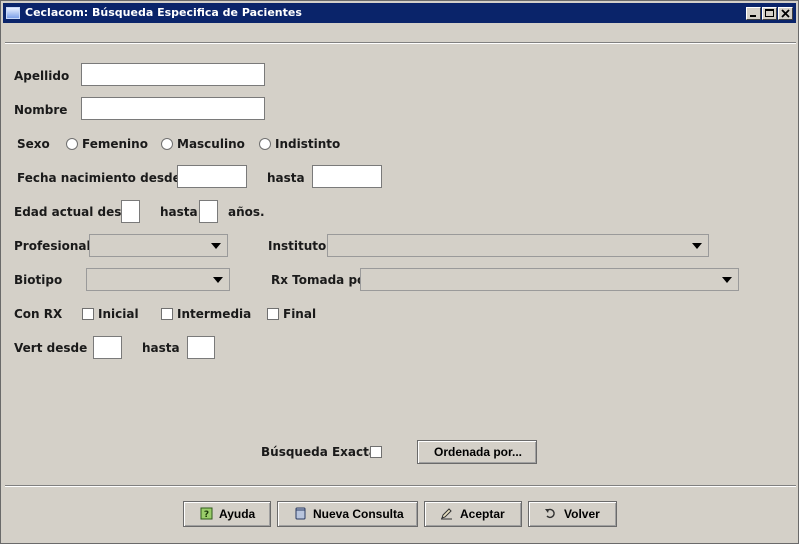  Describe the element at coordinates (550, 513) in the screenshot. I see `back-arrow-icon` at that location.